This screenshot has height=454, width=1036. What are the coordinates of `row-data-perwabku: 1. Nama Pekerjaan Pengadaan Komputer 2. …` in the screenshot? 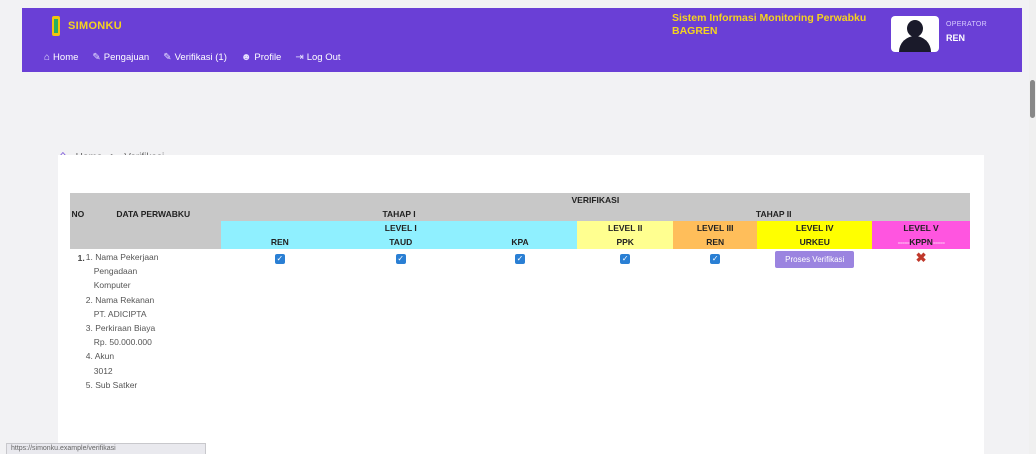 It's located at (122, 321).